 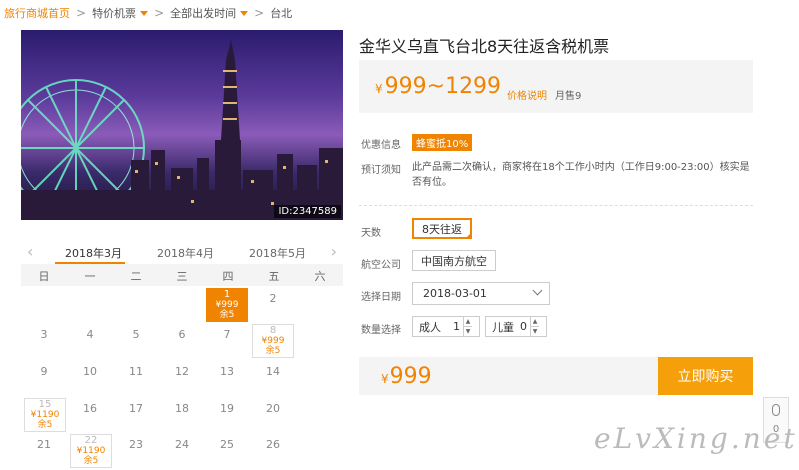 I want to click on weekday-label: 二, so click(x=136, y=276).